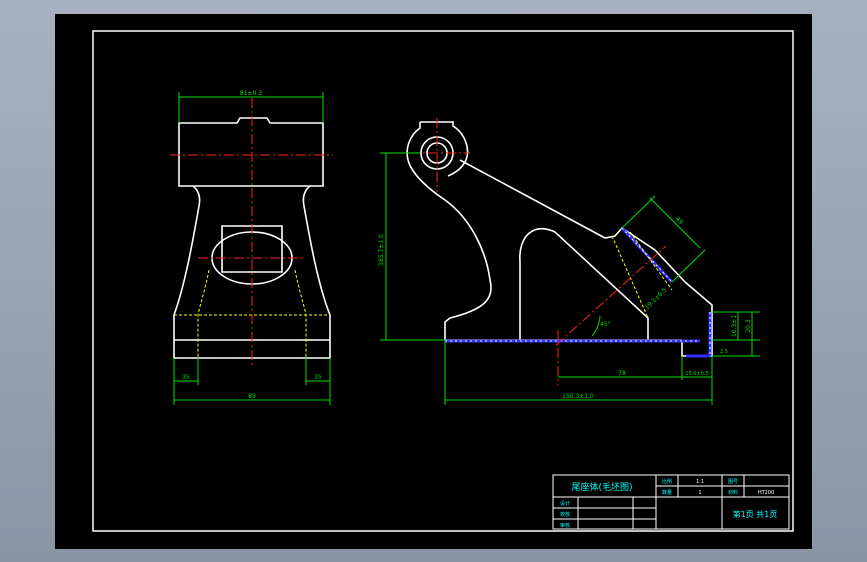 The height and width of the screenshot is (562, 867). Describe the element at coordinates (251, 152) in the screenshot. I see `front-top-block` at that location.